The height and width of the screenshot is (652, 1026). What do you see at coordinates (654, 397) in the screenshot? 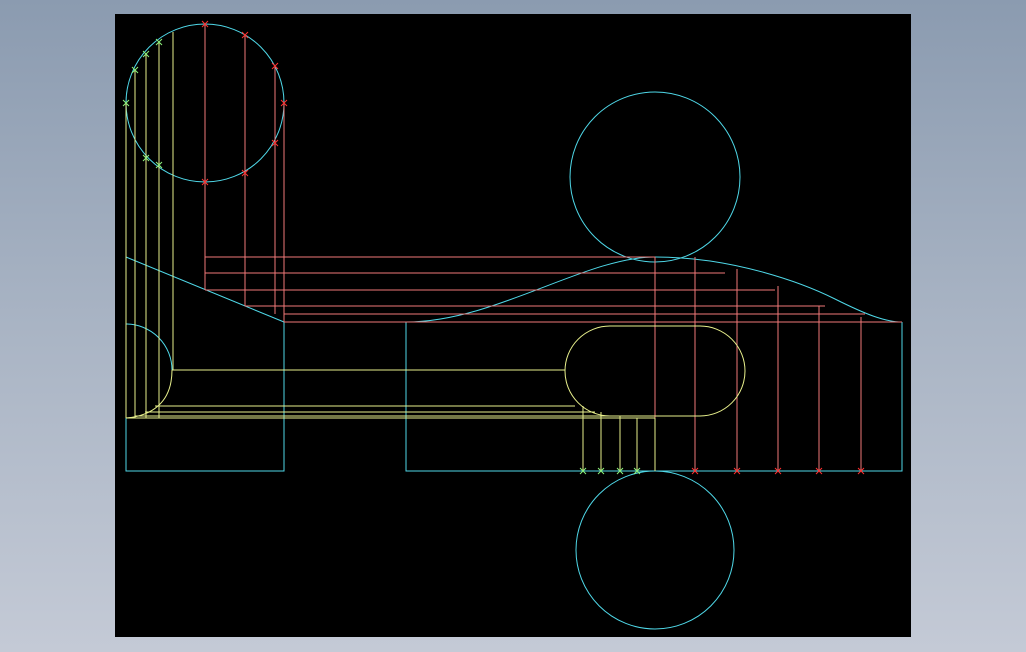
I see `right-base-rectangle` at bounding box center [654, 397].